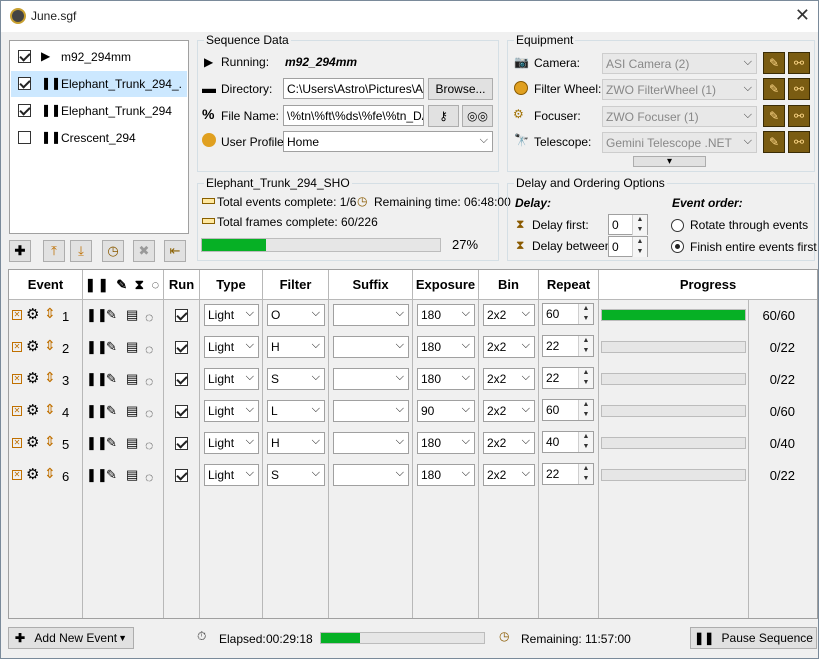 The image size is (819, 659). I want to click on directory-field: C:\Users\Astro\Pictures\Astr, so click(353, 88).